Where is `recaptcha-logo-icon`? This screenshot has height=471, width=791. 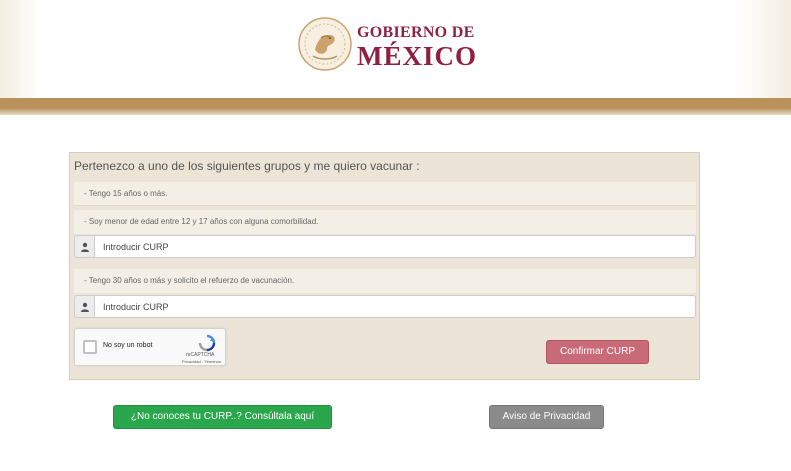
recaptcha-logo-icon is located at coordinates (207, 343).